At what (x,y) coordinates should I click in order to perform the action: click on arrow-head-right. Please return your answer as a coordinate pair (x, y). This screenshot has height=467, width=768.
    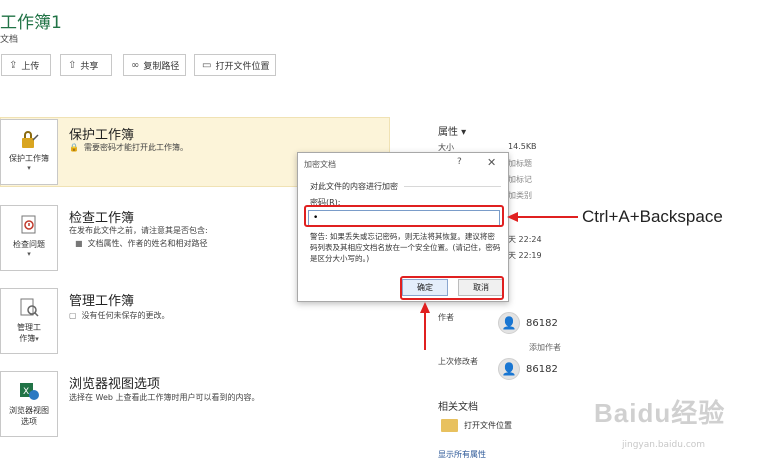
    Looking at the image, I should click on (512, 217).